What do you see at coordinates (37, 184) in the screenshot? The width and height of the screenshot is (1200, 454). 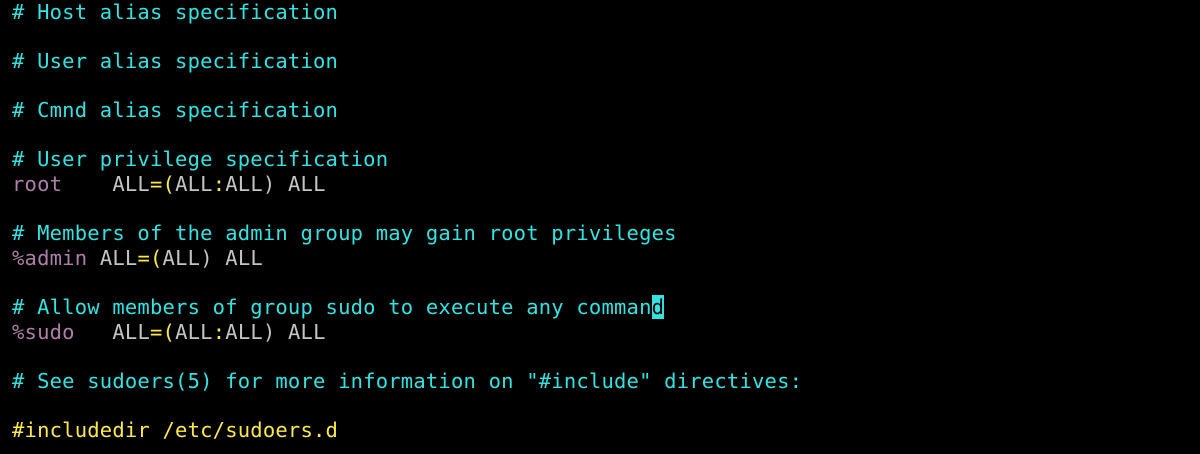 I see `text-segment-user: root` at bounding box center [37, 184].